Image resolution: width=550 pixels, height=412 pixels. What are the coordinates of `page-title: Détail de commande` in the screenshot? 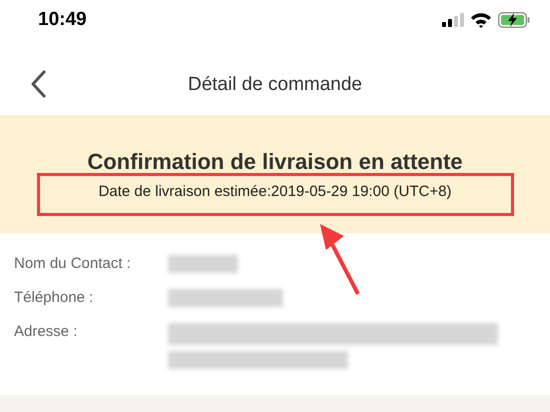 It's located at (275, 85).